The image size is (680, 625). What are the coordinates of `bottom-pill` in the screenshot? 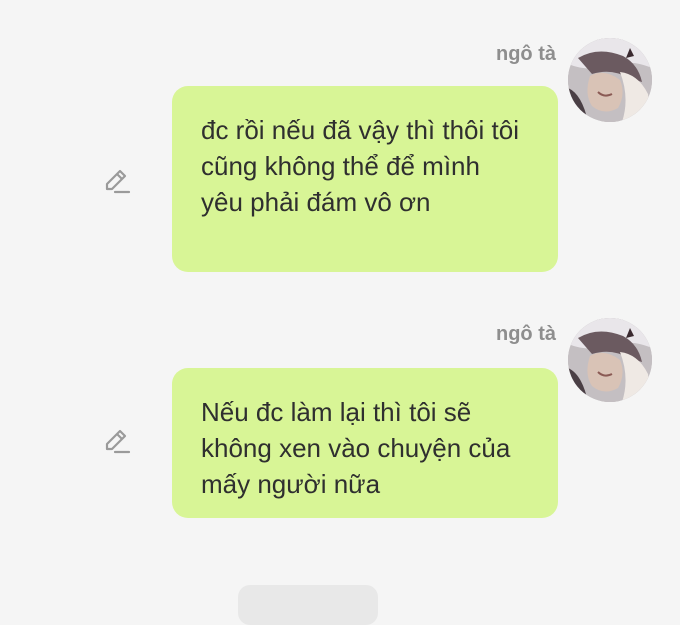 It's located at (308, 605).